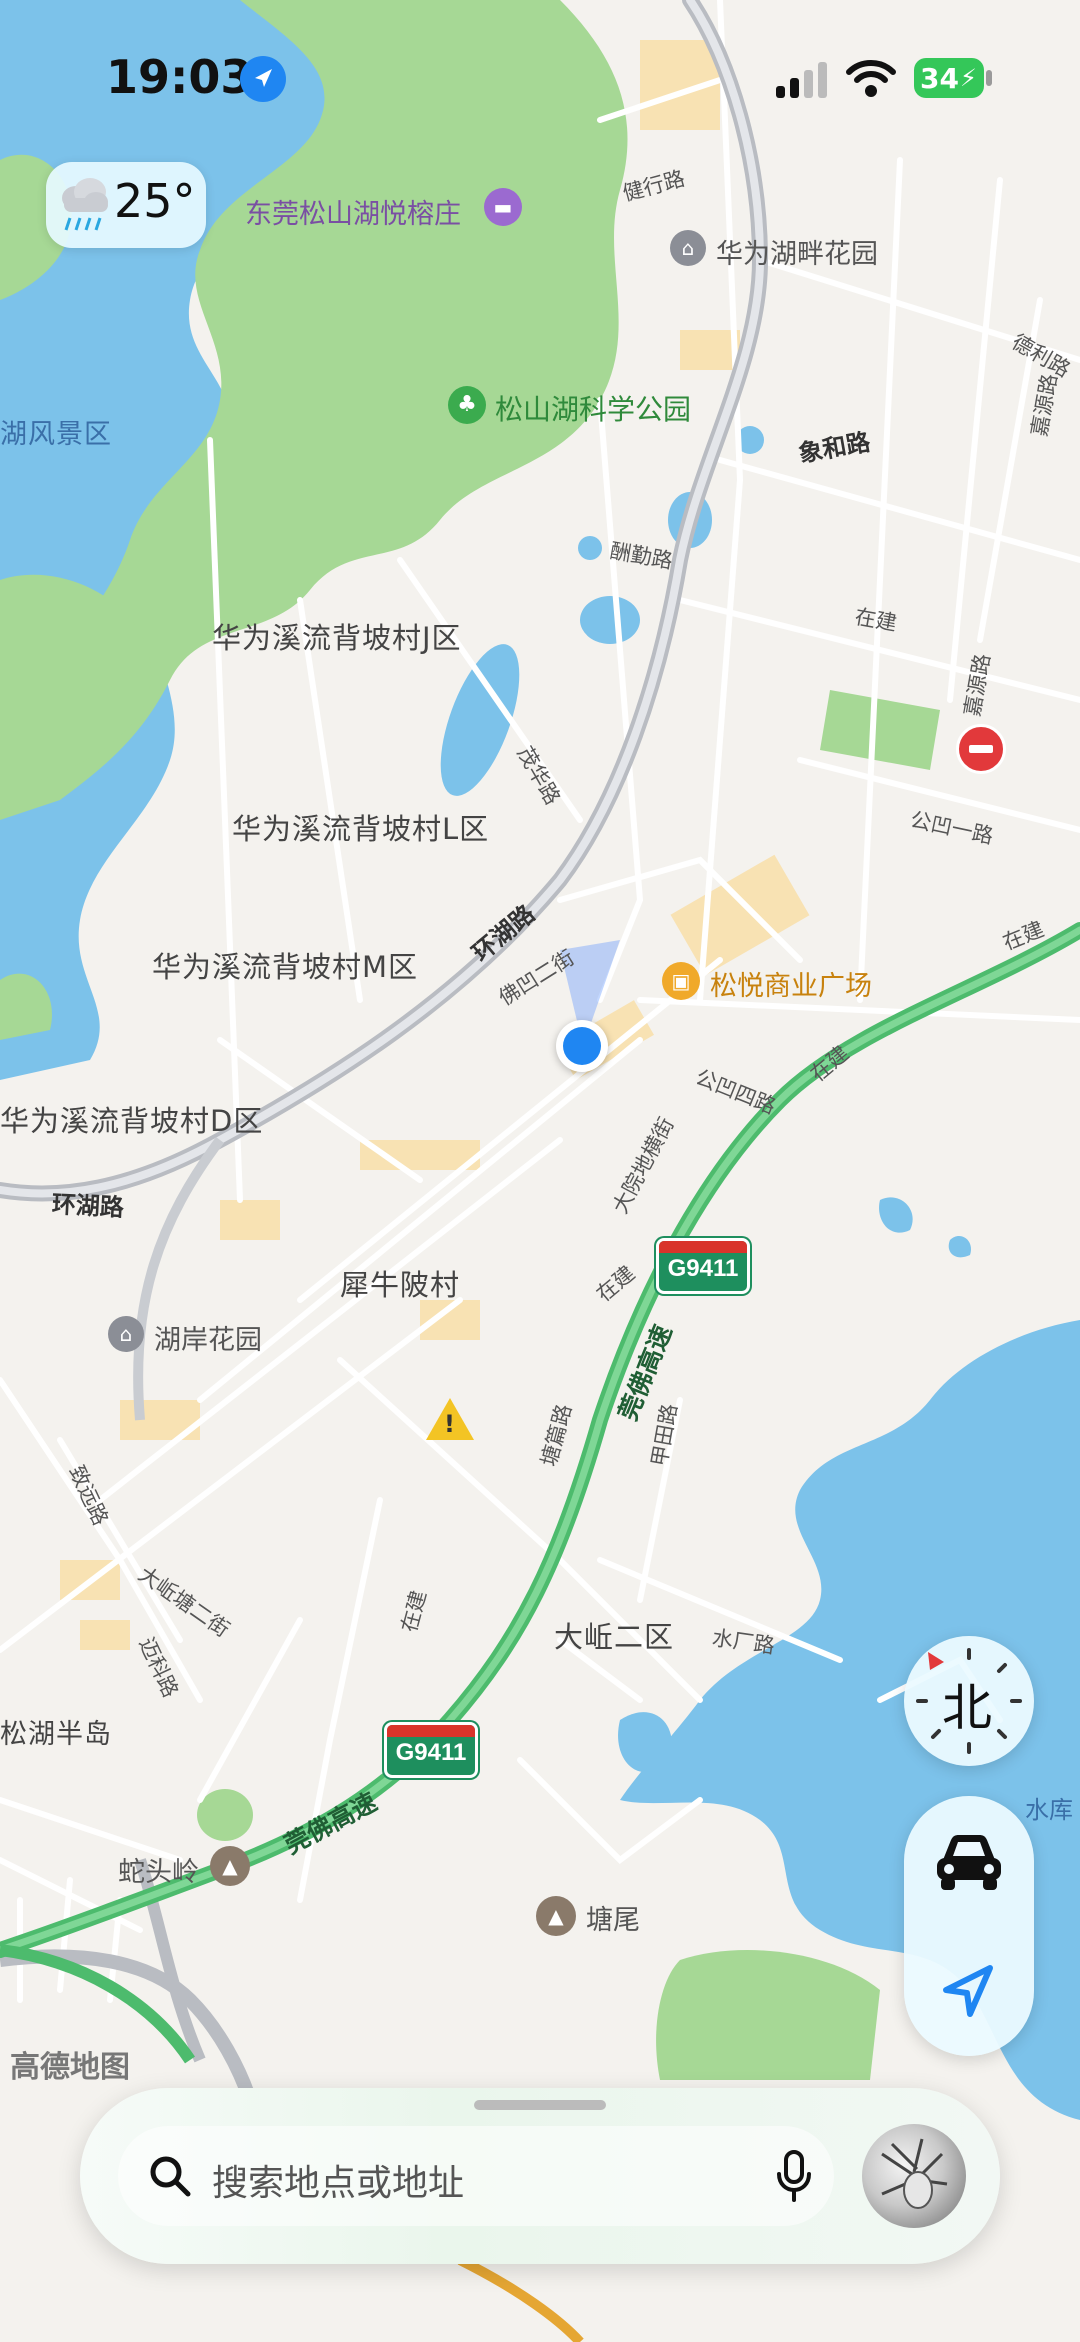  Describe the element at coordinates (338, 2183) in the screenshot. I see `search-placeholder: 搜索地点或地址` at that location.